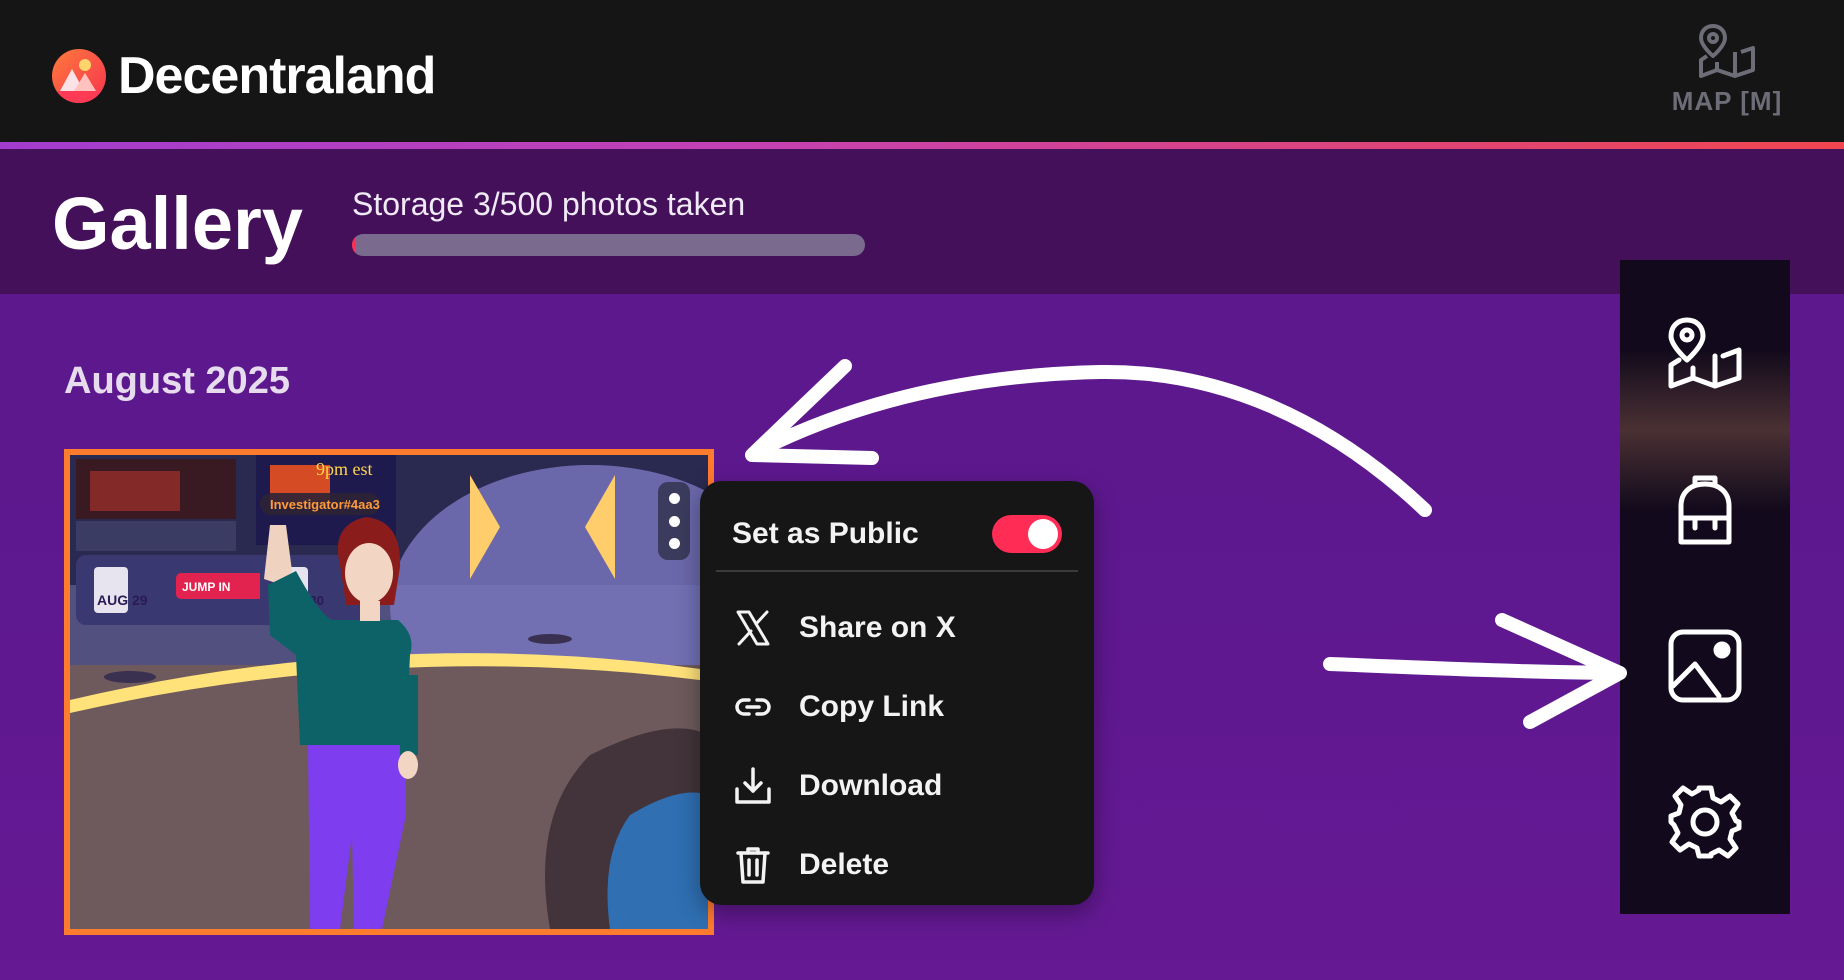  What do you see at coordinates (825, 533) in the screenshot?
I see `set-public-label: Set as Public` at bounding box center [825, 533].